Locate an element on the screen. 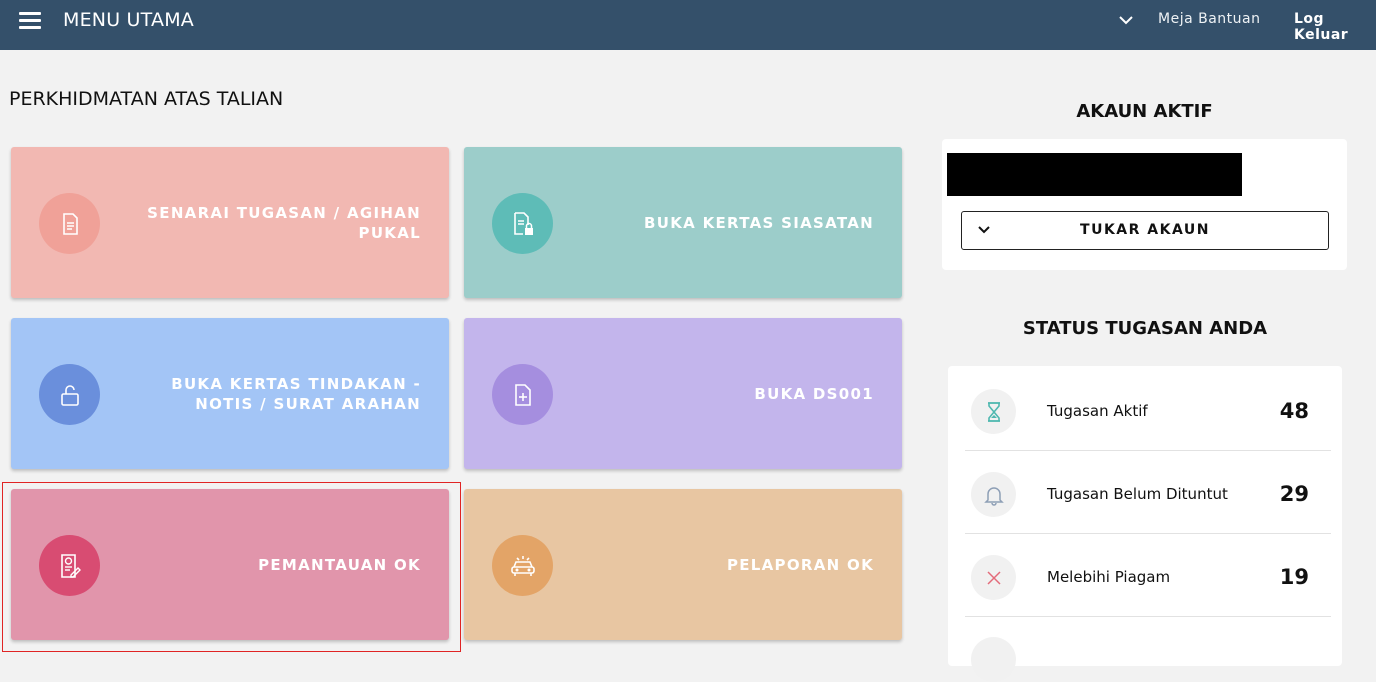 This screenshot has height=682, width=1376. tile-reporting-ok: PELAPORAN OK is located at coordinates (683, 564).